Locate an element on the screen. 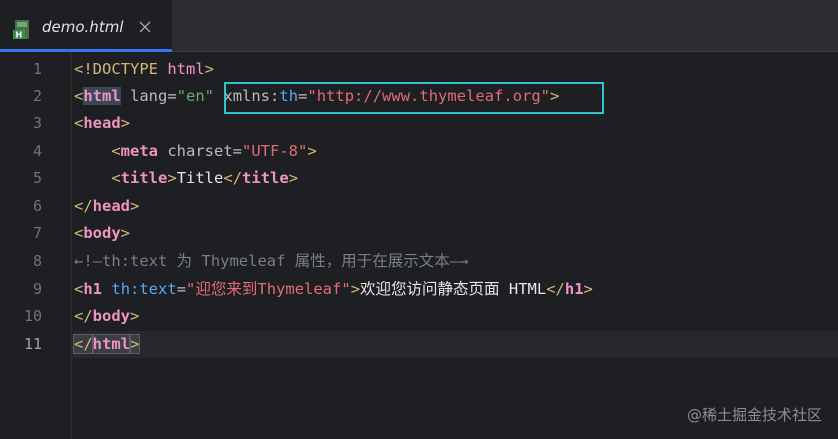  doctype-value: html is located at coordinates (186, 69).